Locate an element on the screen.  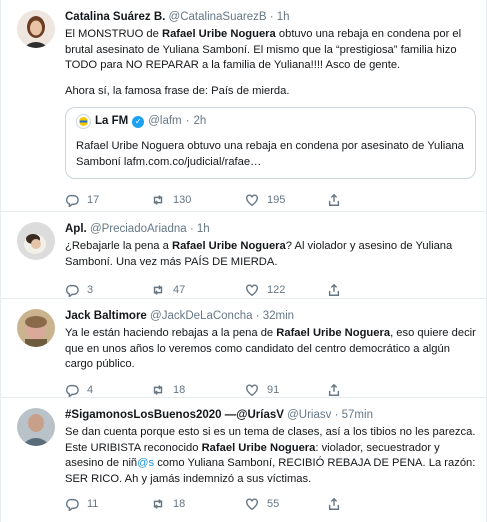
verified-badge-icon: ✓ is located at coordinates (138, 121).